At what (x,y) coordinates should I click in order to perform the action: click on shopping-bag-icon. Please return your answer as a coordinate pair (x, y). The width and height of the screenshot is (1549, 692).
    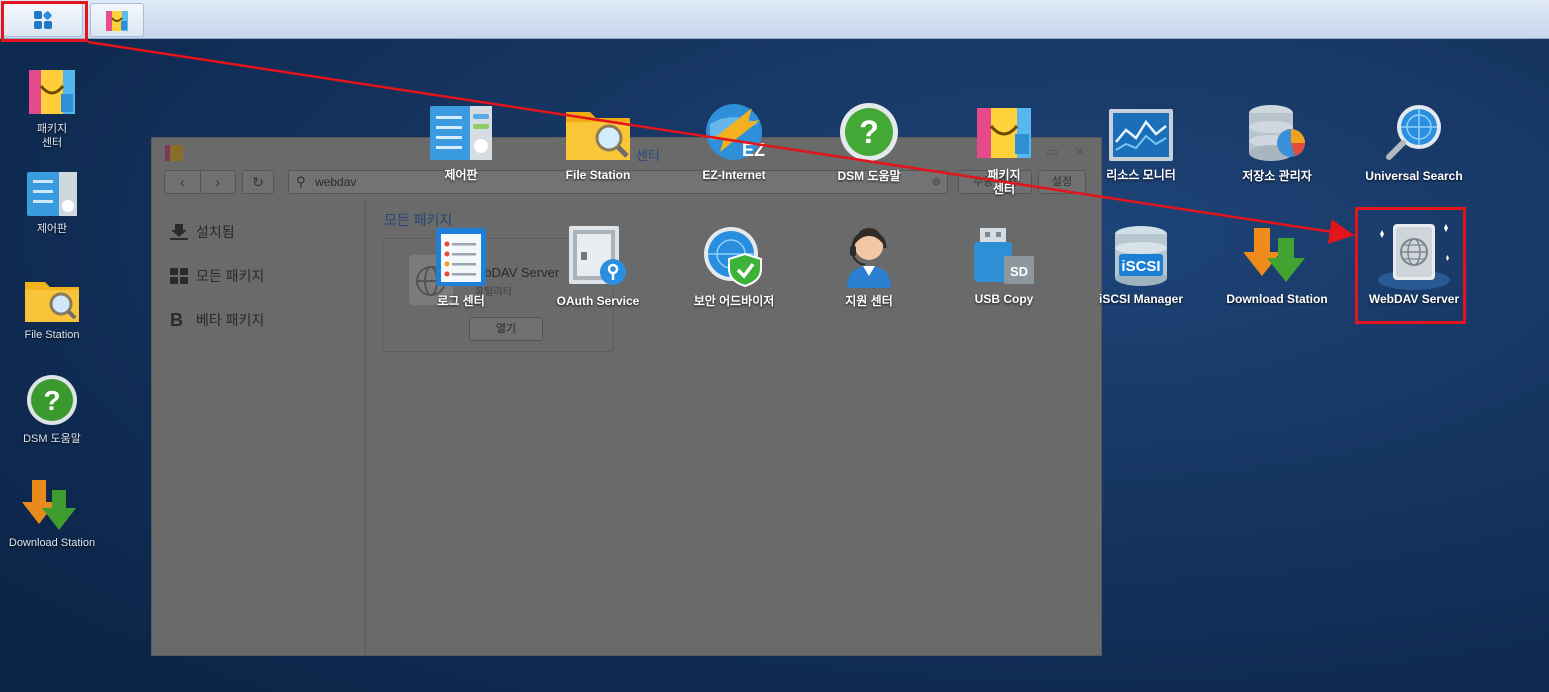
    Looking at the image, I should click on (117, 21).